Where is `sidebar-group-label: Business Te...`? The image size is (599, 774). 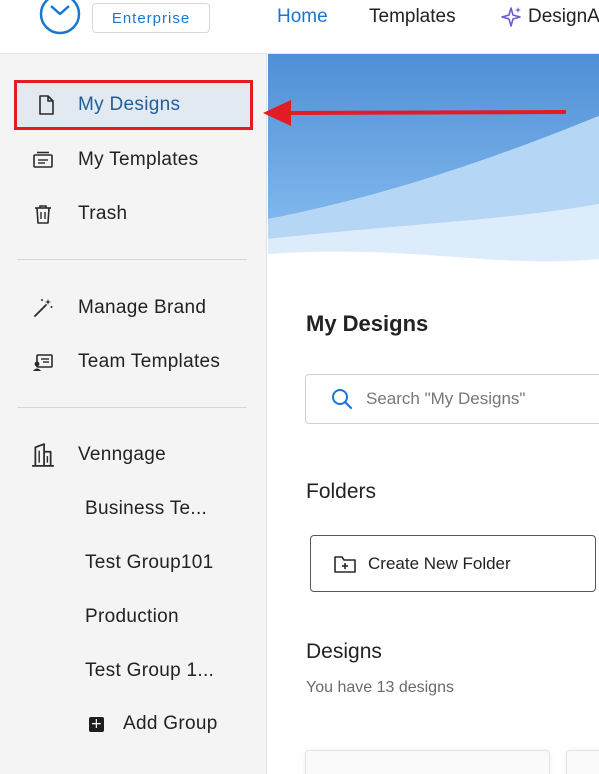 sidebar-group-label: Business Te... is located at coordinates (146, 508).